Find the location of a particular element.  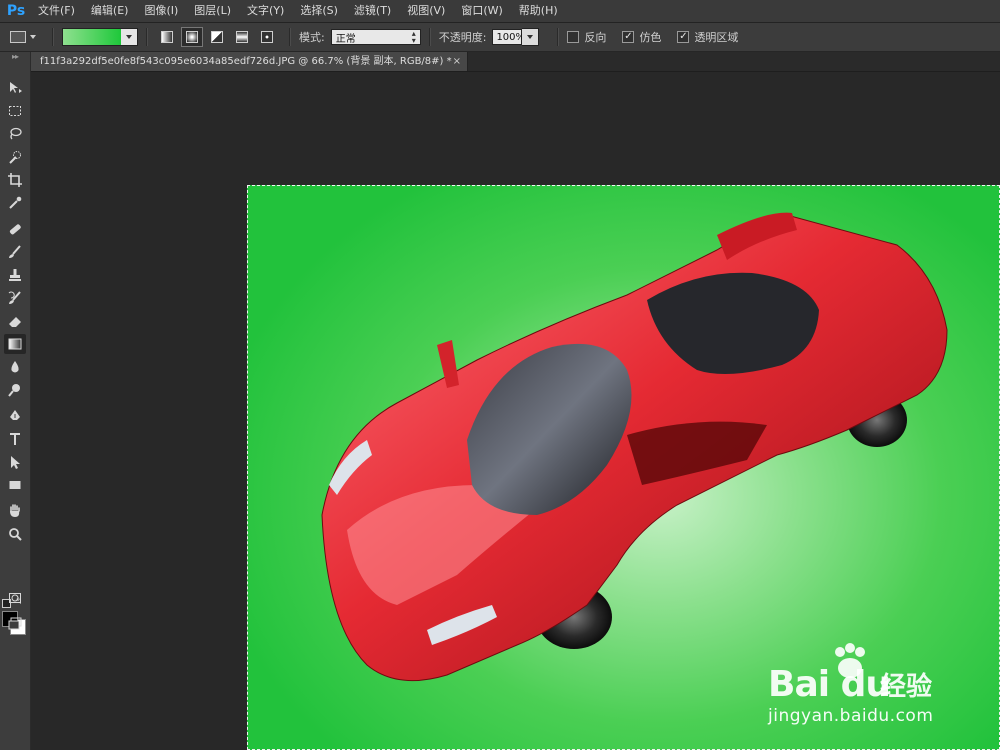

eyedropper-icon is located at coordinates (15, 202).